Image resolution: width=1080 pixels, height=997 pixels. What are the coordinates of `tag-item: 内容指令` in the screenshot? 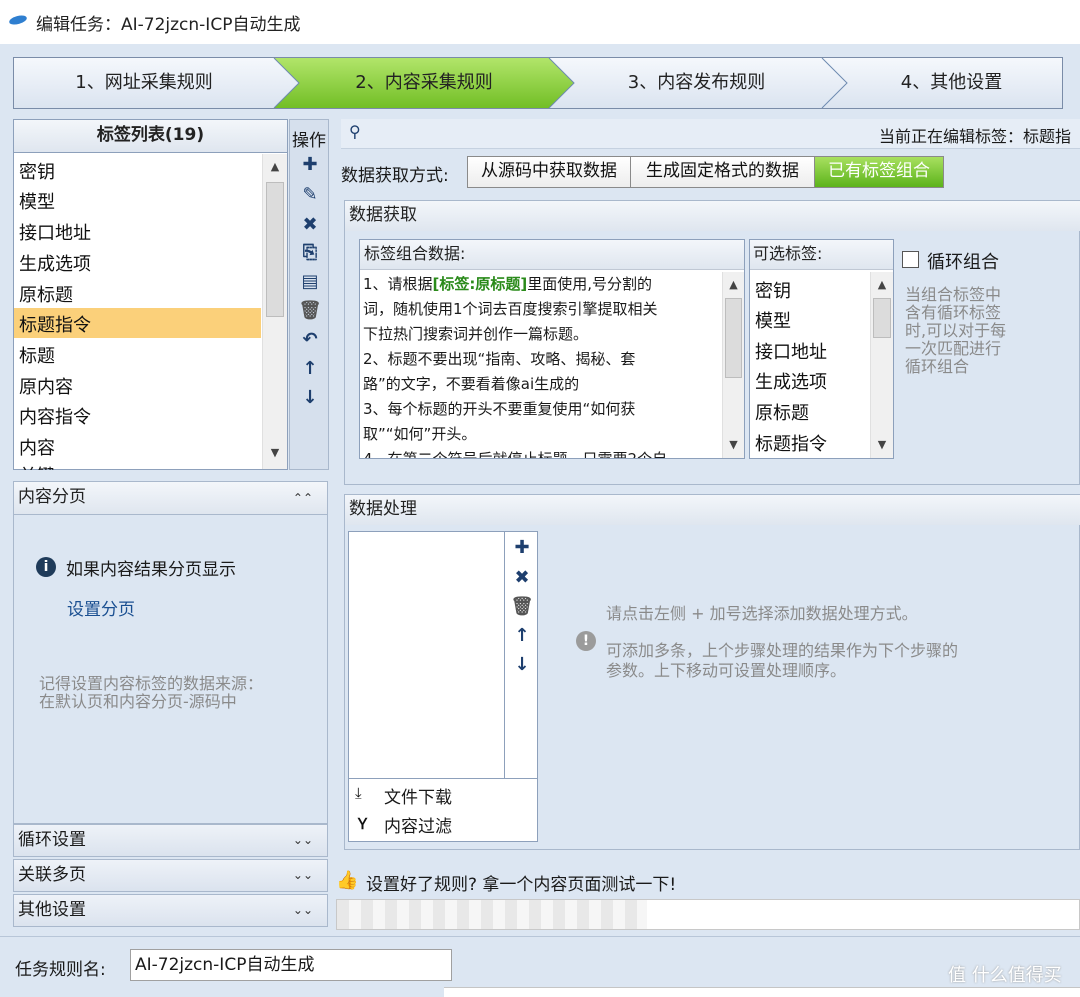 It's located at (55, 416).